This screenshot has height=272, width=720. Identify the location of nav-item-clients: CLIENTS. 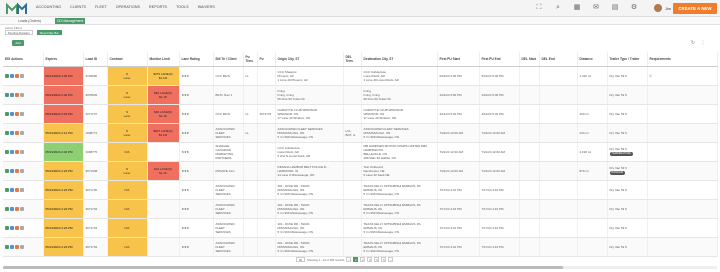
(78, 7).